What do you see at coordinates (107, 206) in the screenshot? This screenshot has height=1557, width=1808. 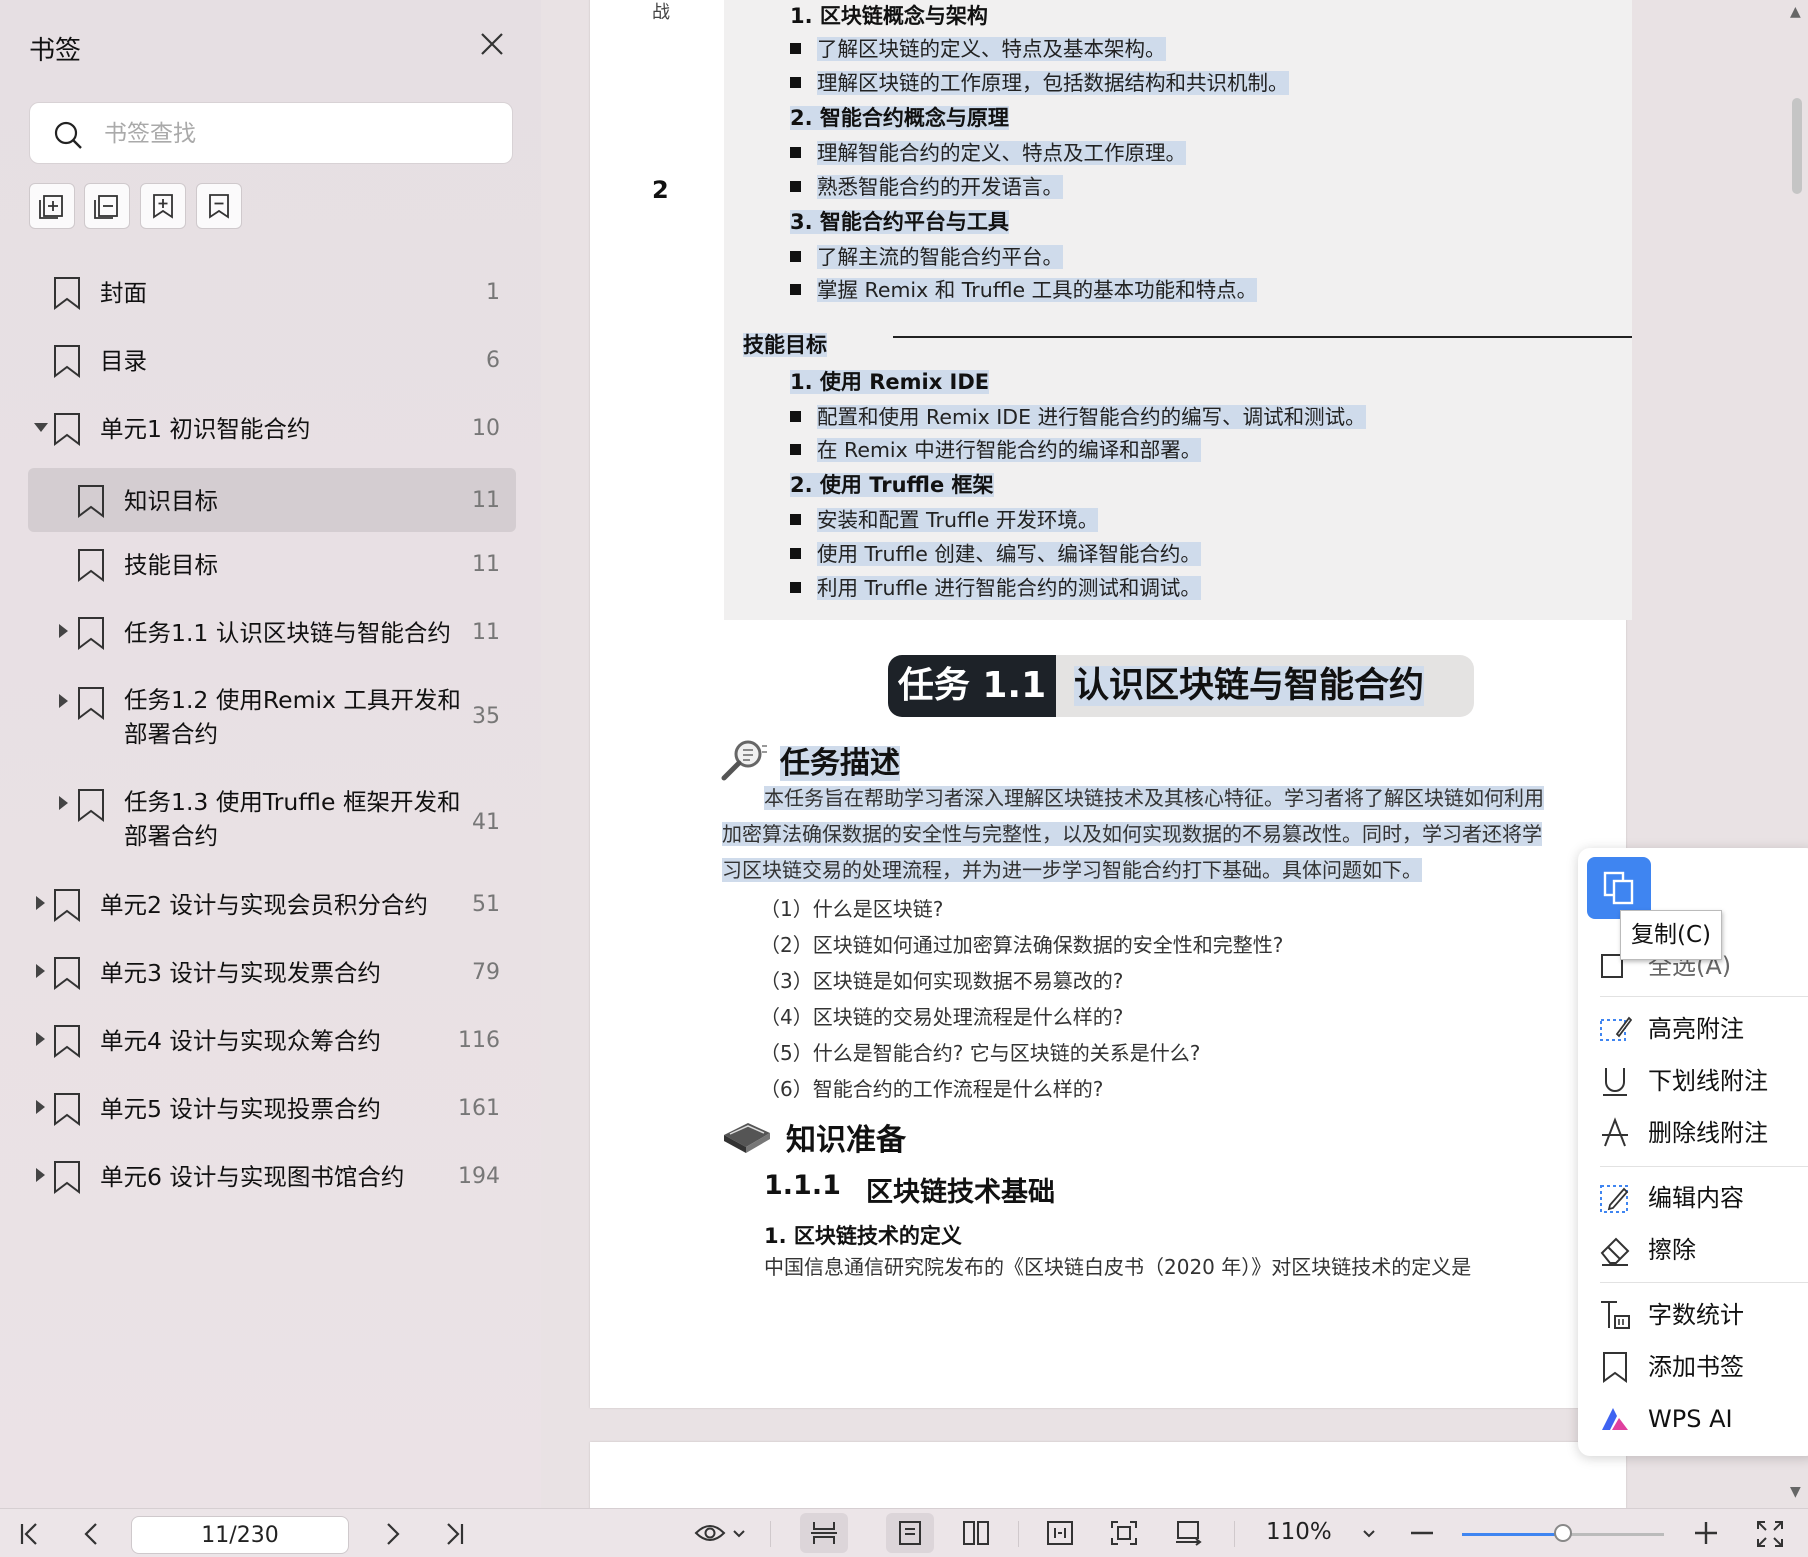 I see `collapse-all-button` at bounding box center [107, 206].